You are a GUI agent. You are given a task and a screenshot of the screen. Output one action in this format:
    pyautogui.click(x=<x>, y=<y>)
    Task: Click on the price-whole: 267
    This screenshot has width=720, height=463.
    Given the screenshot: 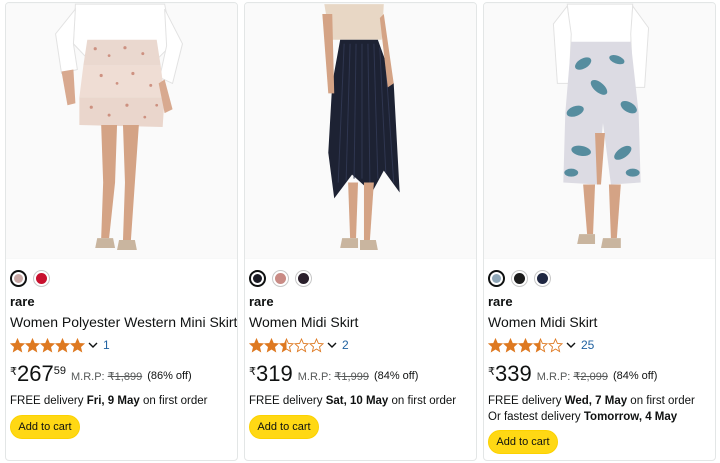 What is the action you would take?
    pyautogui.click(x=35, y=373)
    